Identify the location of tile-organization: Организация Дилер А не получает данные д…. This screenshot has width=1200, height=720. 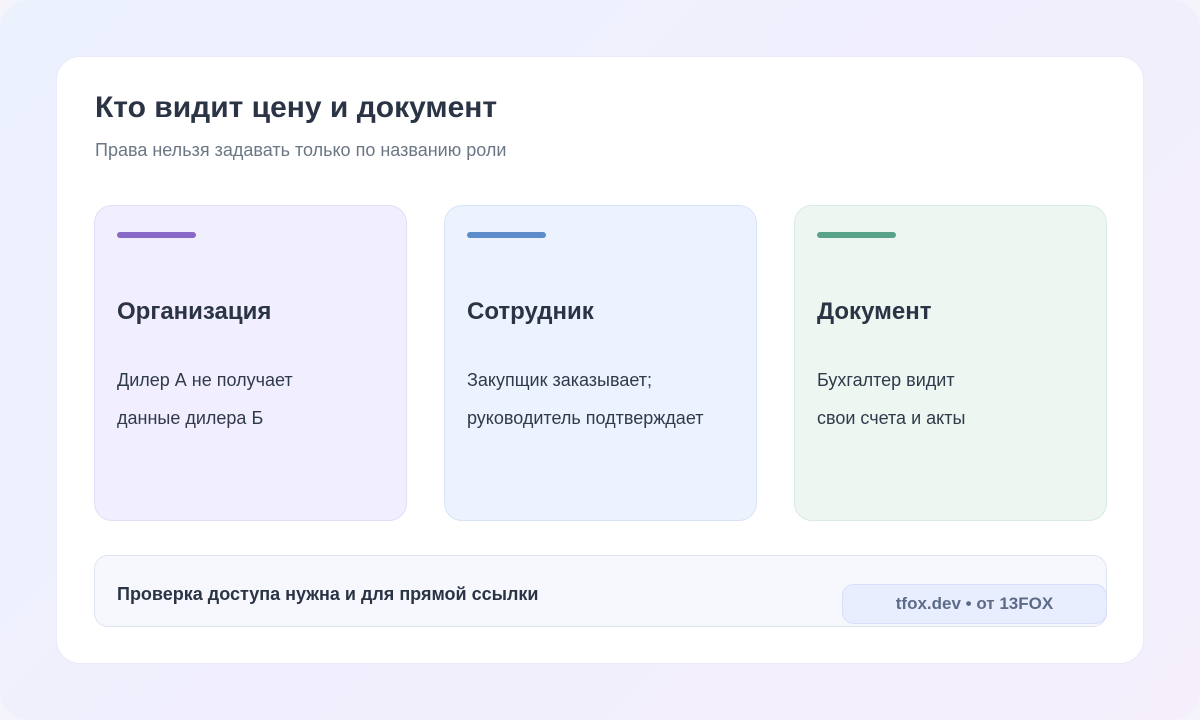
(250, 363).